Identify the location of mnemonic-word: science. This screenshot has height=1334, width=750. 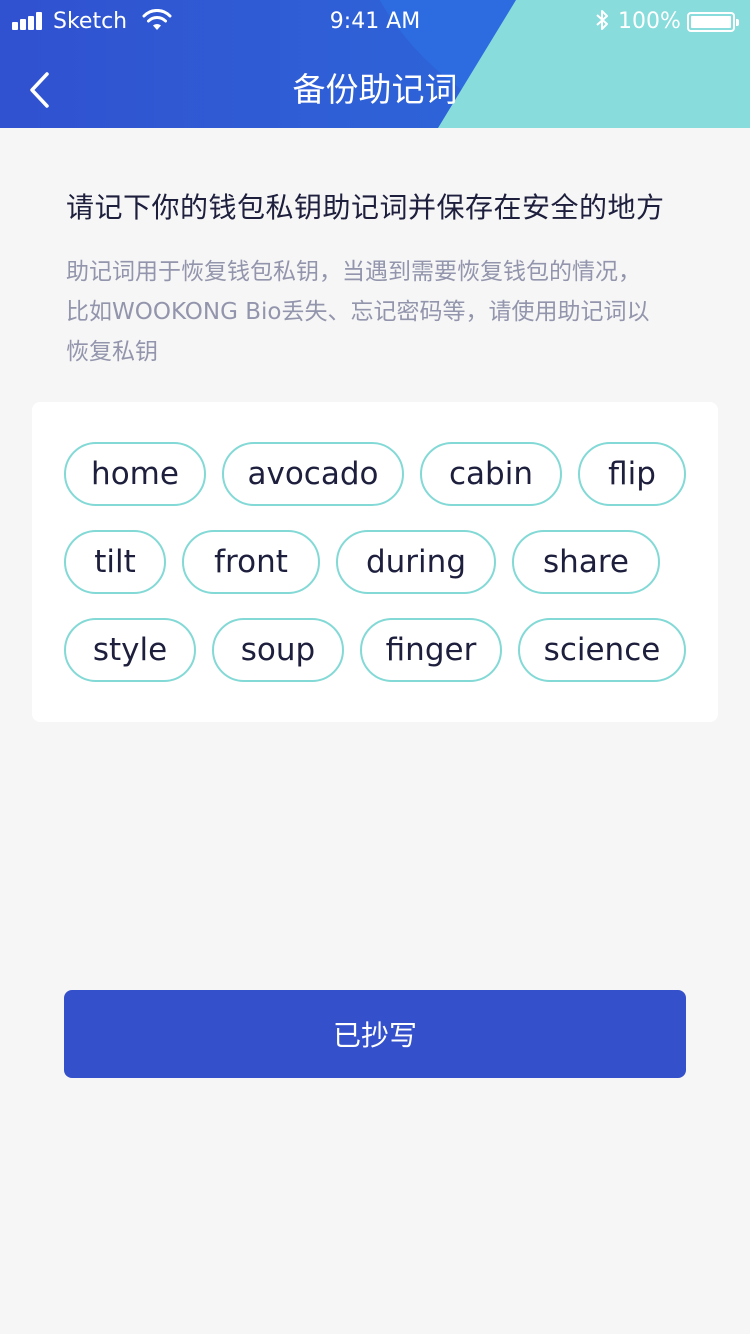
(602, 650).